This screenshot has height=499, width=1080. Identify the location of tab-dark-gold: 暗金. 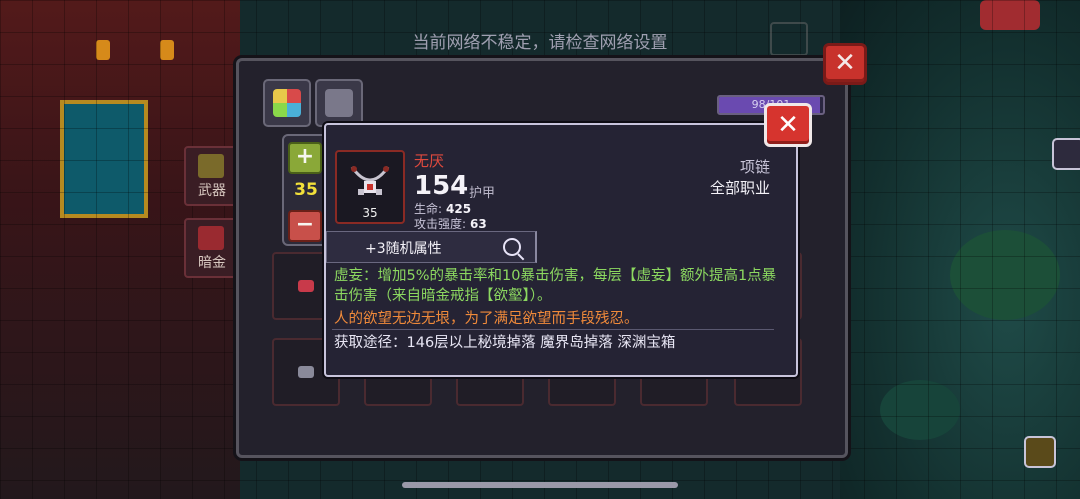
(212, 248).